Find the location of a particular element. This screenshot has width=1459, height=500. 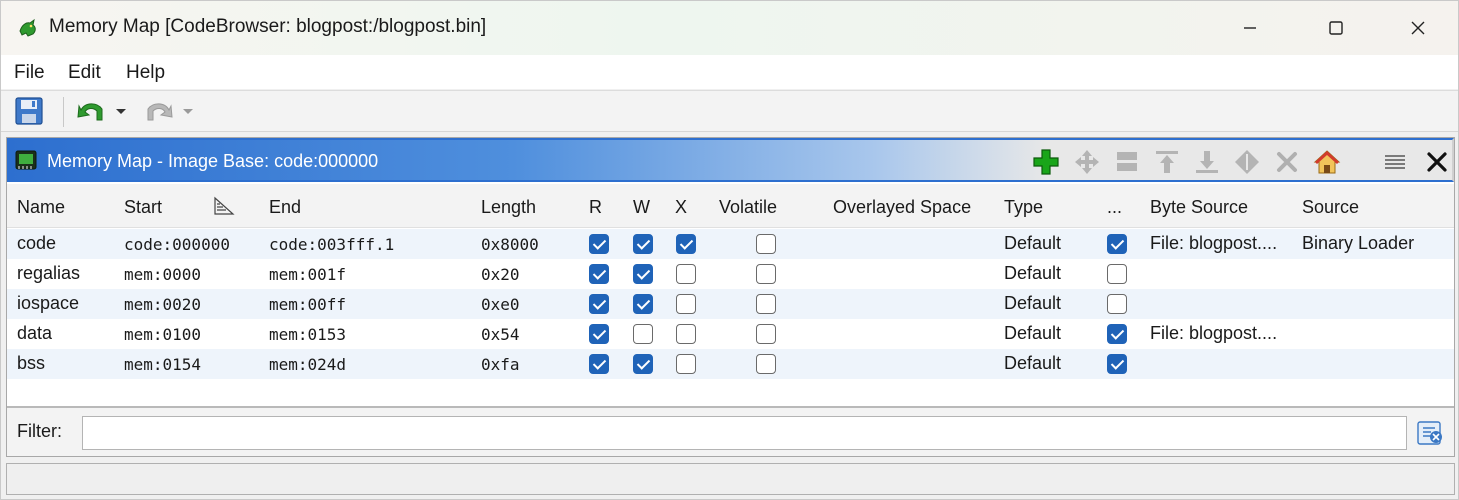

cell-end: mem:0153 is located at coordinates (308, 334).